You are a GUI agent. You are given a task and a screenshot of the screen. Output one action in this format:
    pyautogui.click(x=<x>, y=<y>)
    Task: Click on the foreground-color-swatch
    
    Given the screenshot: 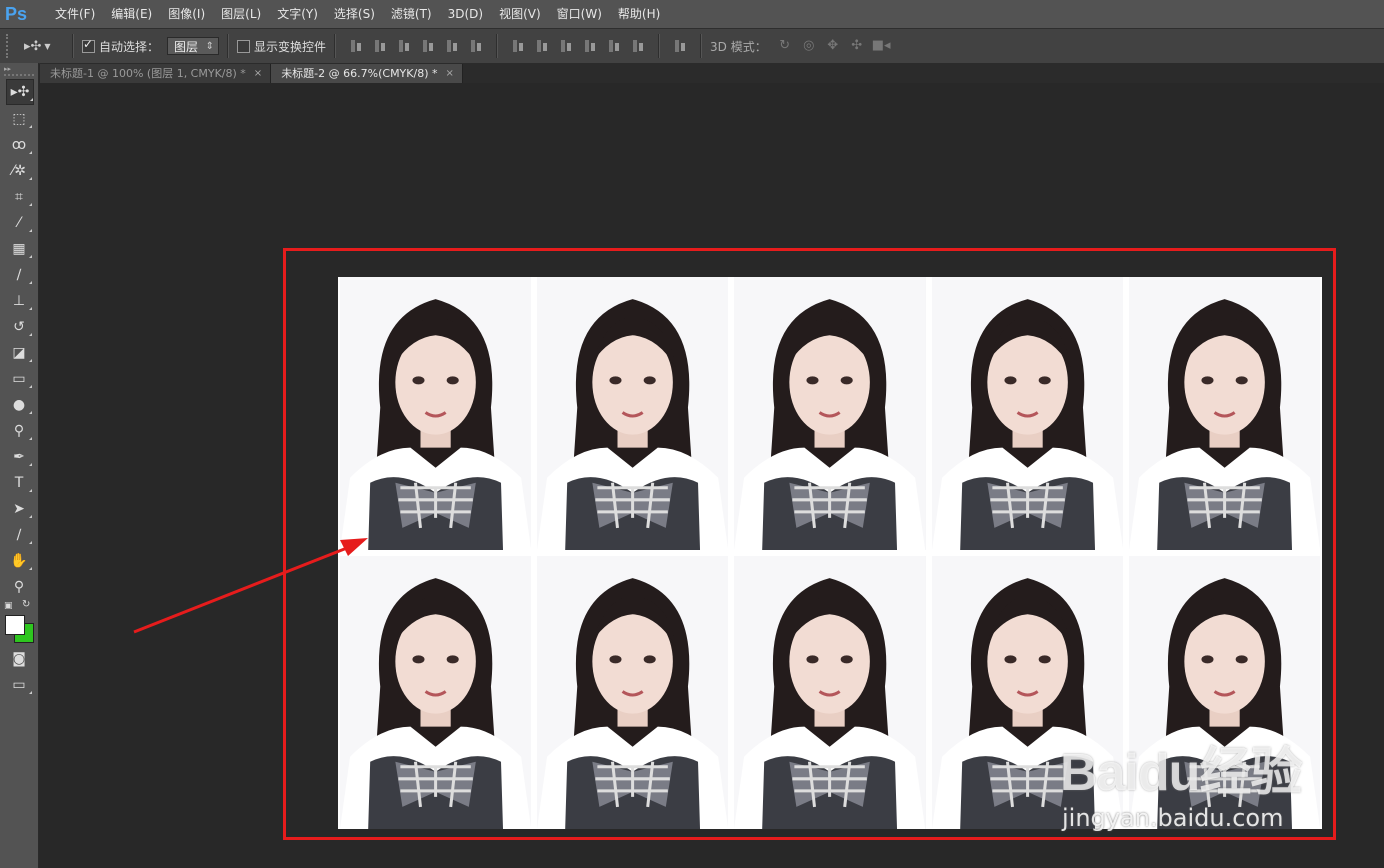 What is the action you would take?
    pyautogui.click(x=15, y=625)
    